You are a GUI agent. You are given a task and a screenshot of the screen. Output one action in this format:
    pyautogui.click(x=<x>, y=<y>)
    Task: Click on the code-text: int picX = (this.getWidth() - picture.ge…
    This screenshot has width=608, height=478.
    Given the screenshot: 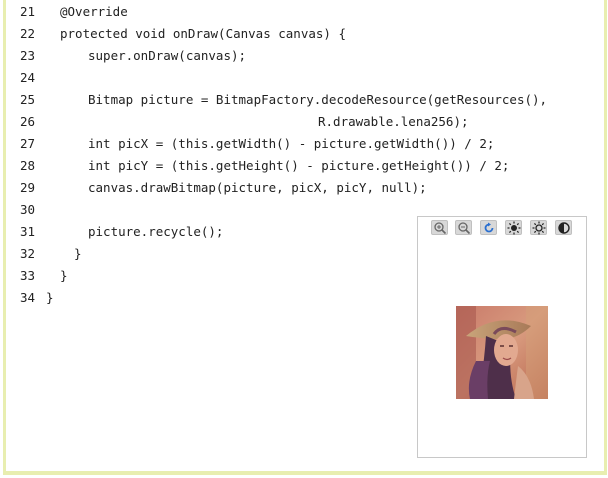 What is the action you would take?
    pyautogui.click(x=291, y=143)
    